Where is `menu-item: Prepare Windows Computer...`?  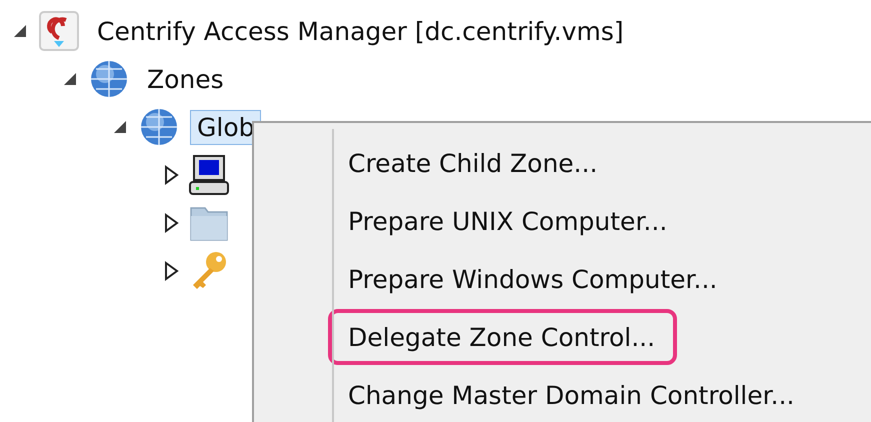 menu-item: Prepare Windows Computer... is located at coordinates (534, 279).